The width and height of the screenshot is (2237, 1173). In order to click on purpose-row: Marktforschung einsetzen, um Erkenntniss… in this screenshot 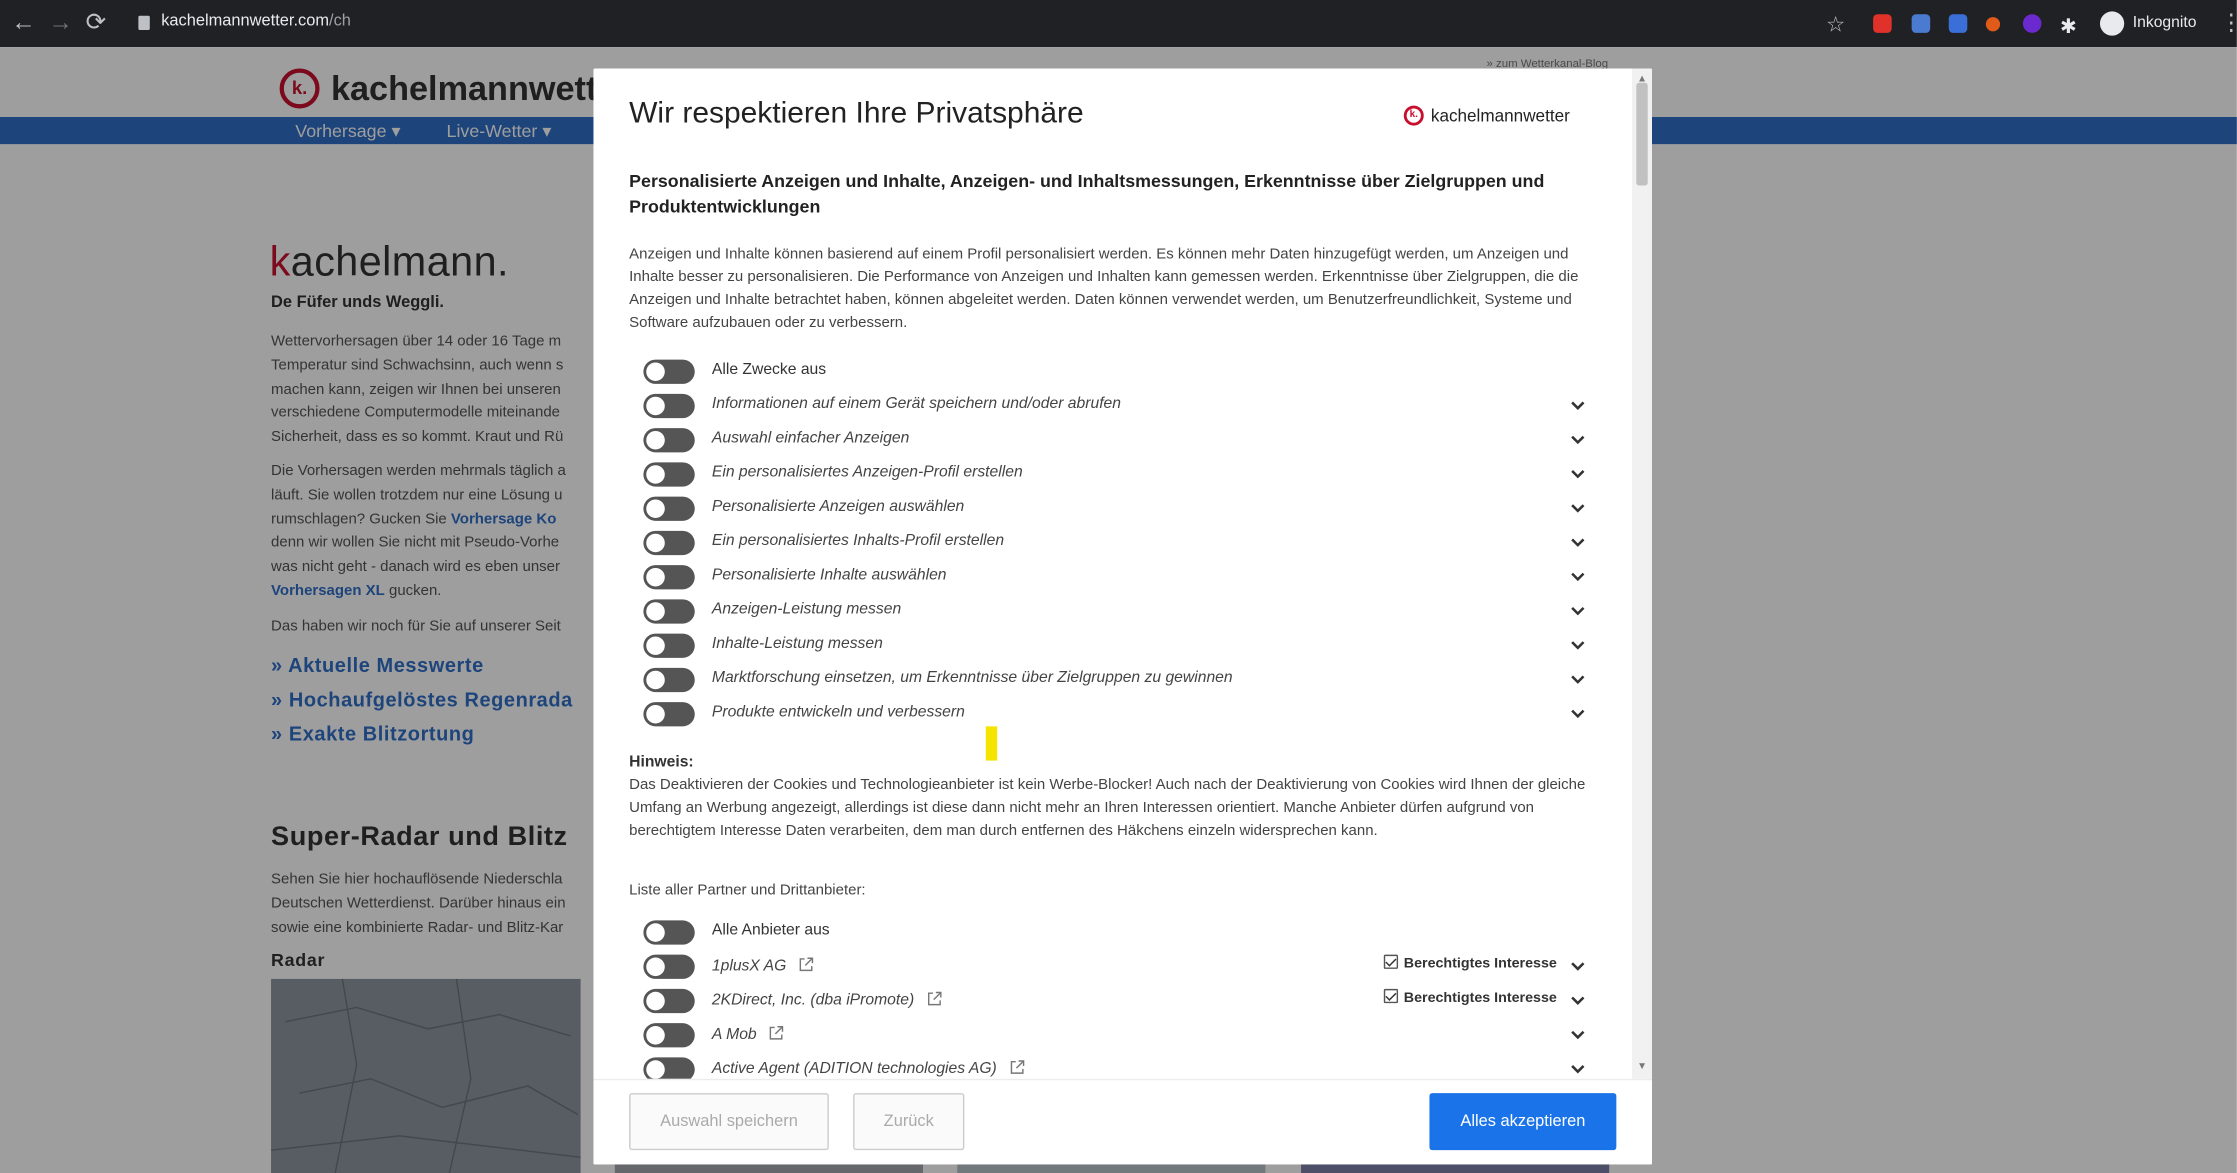, I will do `click(1119, 678)`.